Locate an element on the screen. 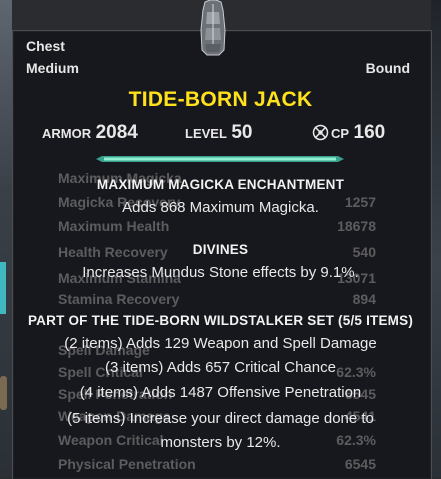 Image resolution: width=441 pixels, height=479 pixels. background-scene-left is located at coordinates (6, 239).